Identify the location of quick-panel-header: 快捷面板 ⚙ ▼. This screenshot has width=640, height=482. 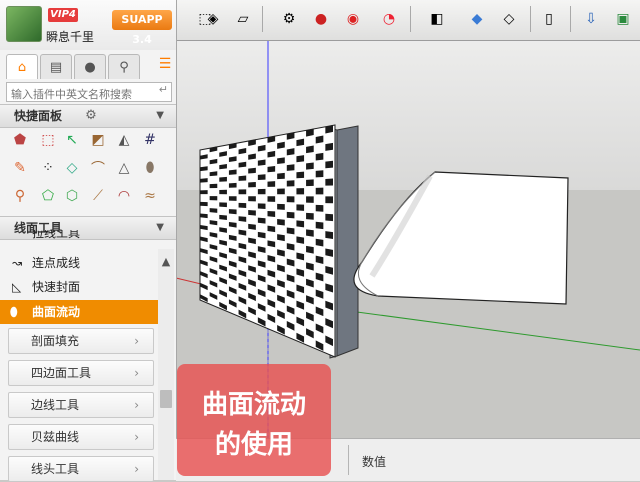
(88, 116).